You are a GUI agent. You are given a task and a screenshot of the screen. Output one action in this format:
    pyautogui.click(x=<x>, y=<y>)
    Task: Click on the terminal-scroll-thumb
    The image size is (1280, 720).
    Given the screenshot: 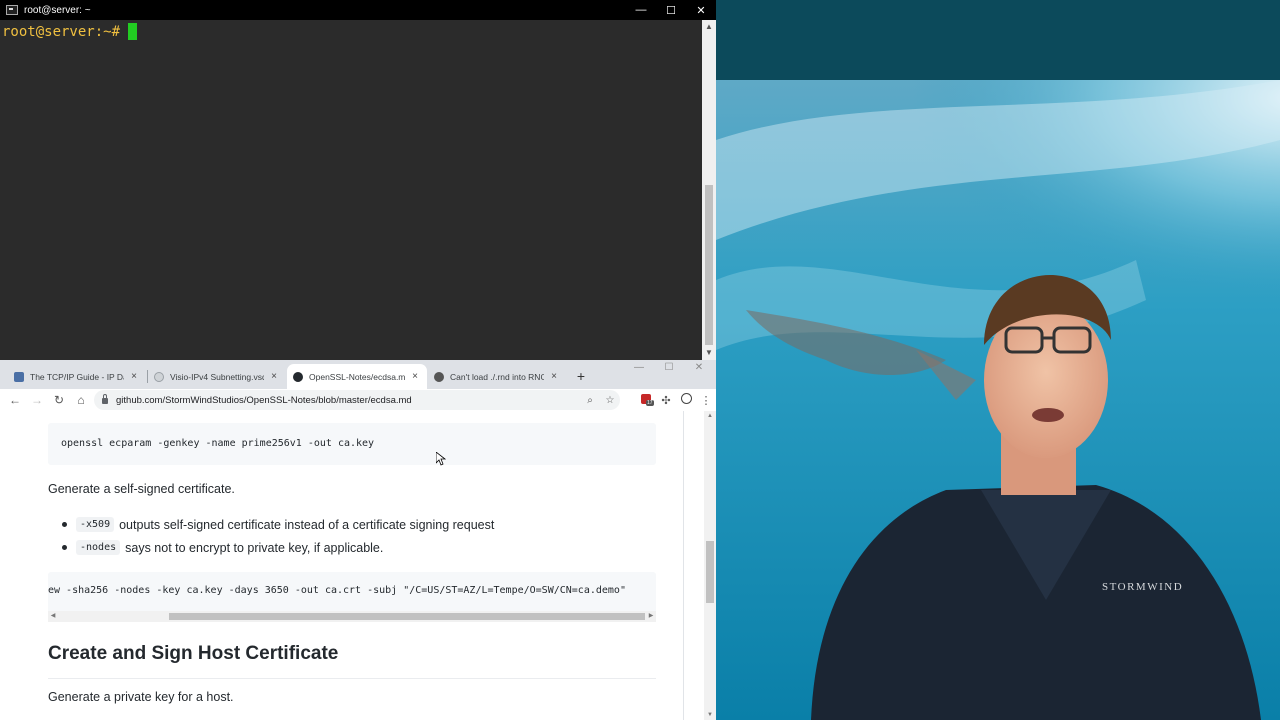 What is the action you would take?
    pyautogui.click(x=709, y=265)
    